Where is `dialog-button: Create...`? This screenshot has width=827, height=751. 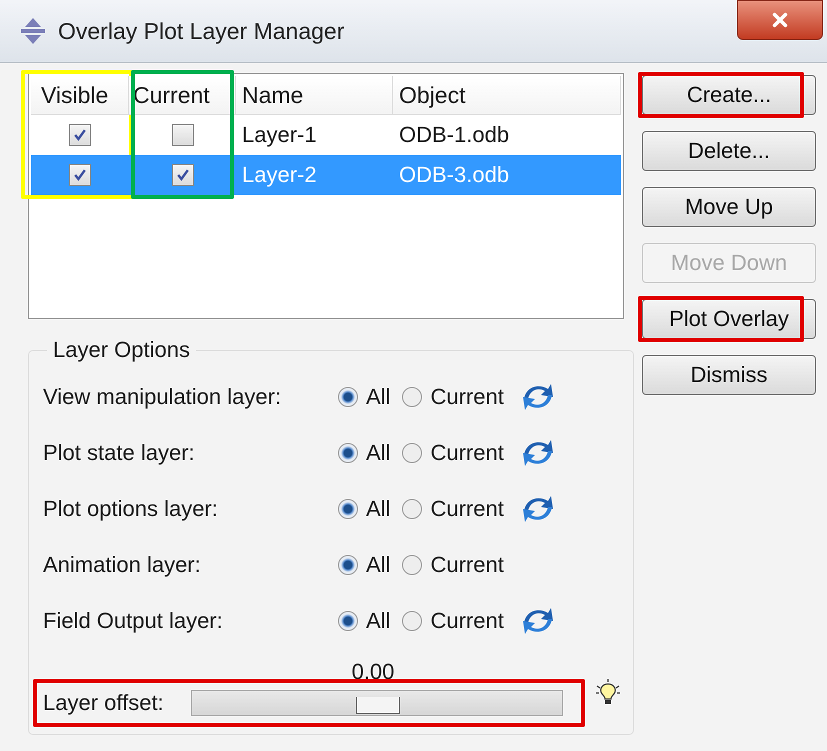
dialog-button: Create... is located at coordinates (729, 95).